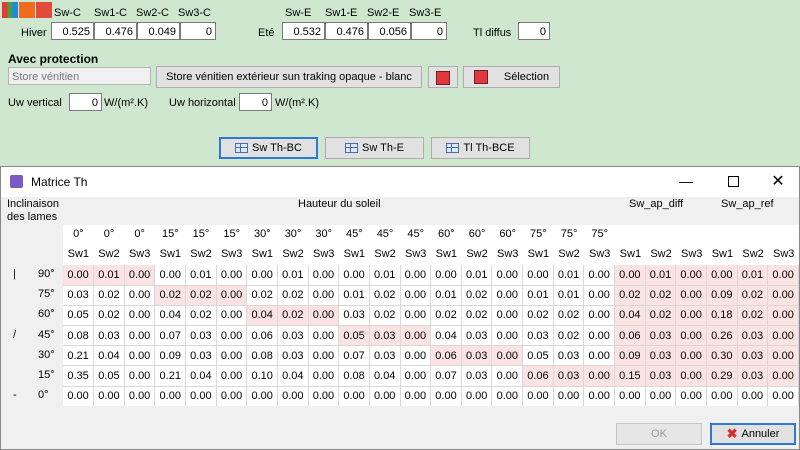  Describe the element at coordinates (778, 181) in the screenshot. I see `close-button: ✕` at that location.